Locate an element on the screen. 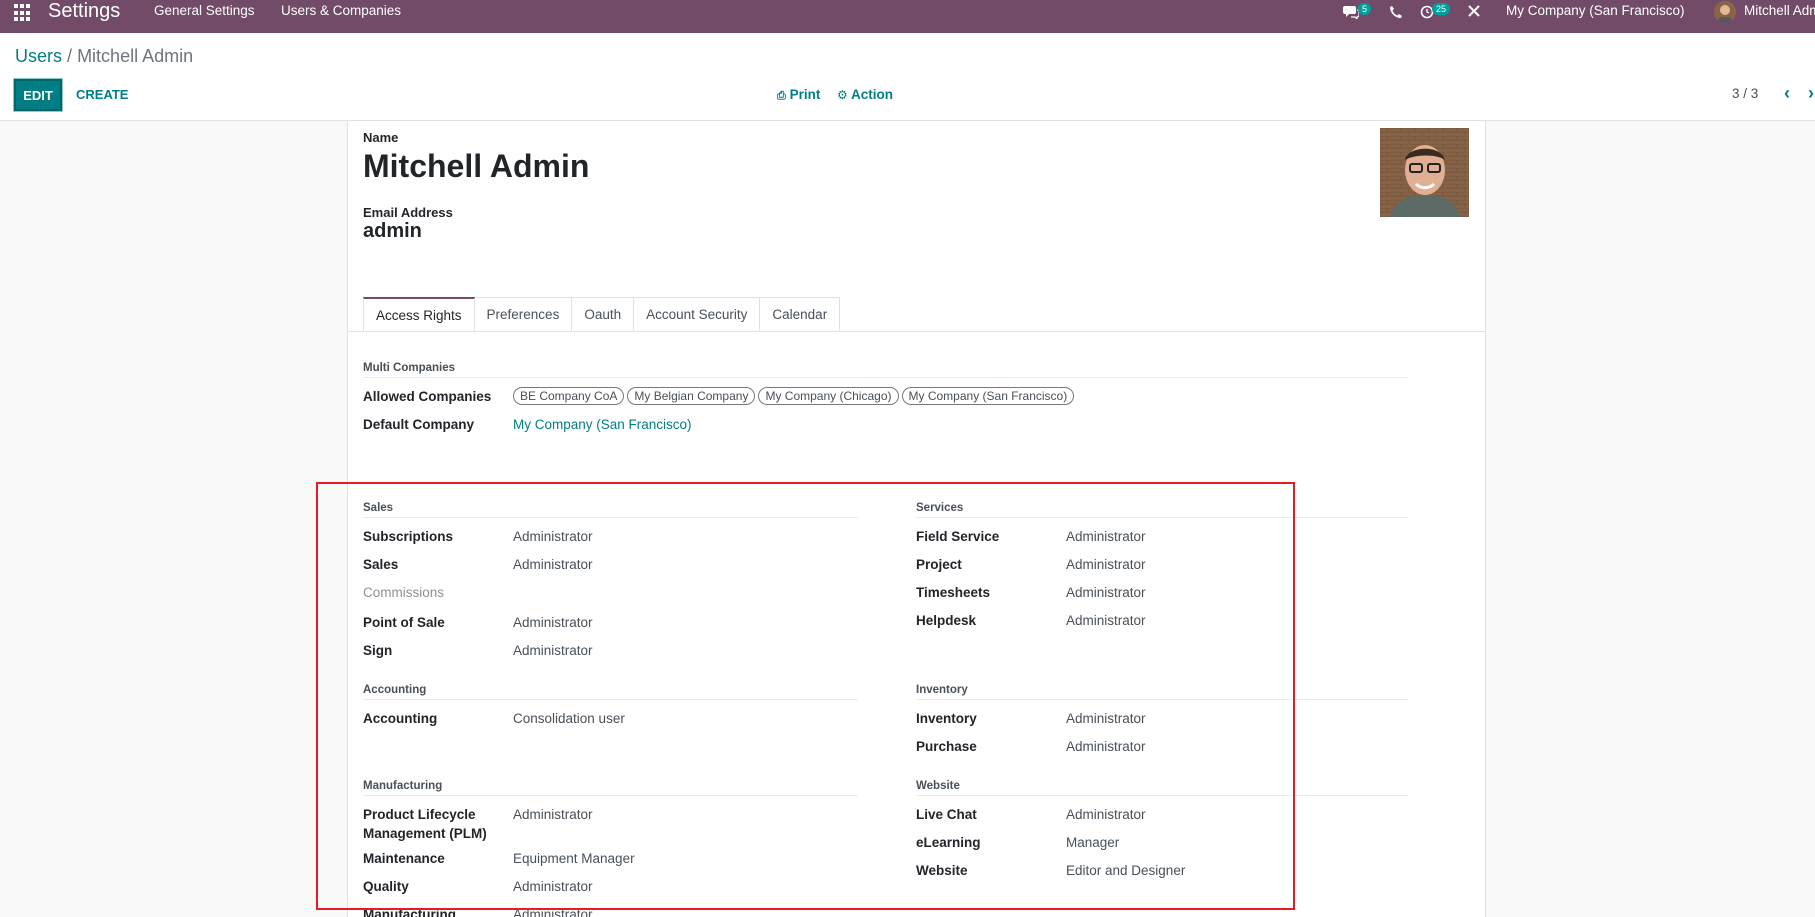  accounting-value: Consolidation user is located at coordinates (569, 718).